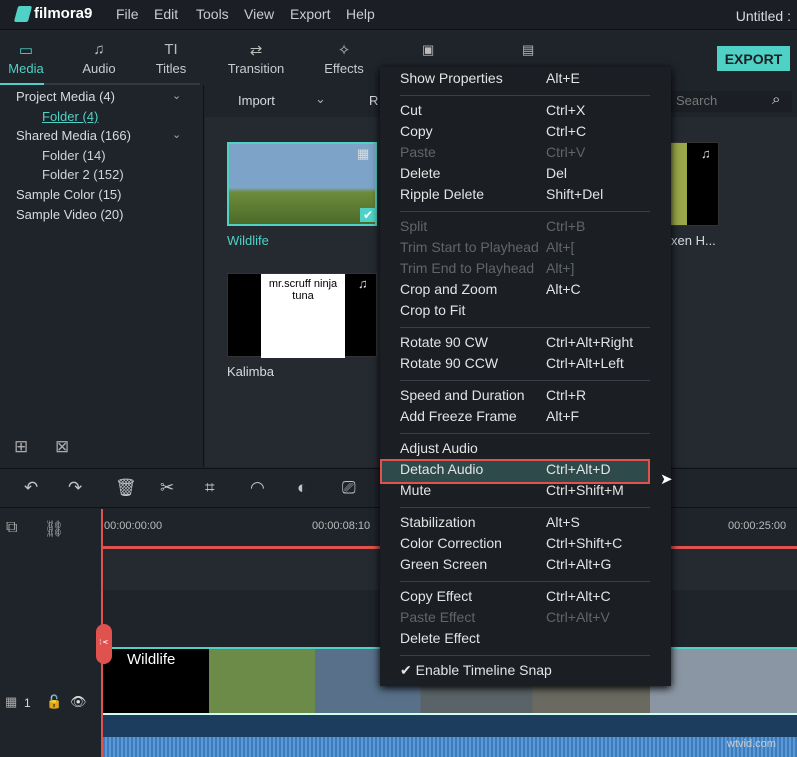 The width and height of the screenshot is (797, 757). I want to click on sidebar-item-sample-color: Sample Color (15), so click(69, 194).